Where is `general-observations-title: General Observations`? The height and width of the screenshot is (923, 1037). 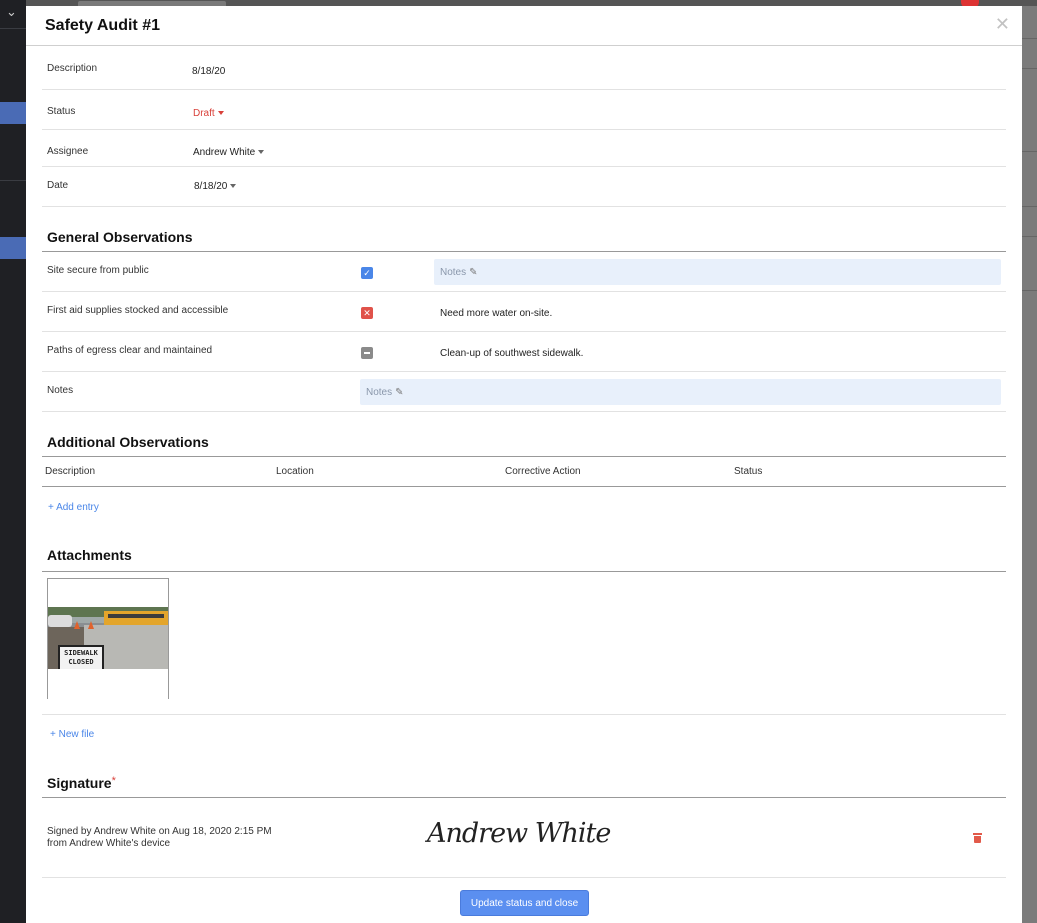
general-observations-title: General Observations is located at coordinates (120, 237).